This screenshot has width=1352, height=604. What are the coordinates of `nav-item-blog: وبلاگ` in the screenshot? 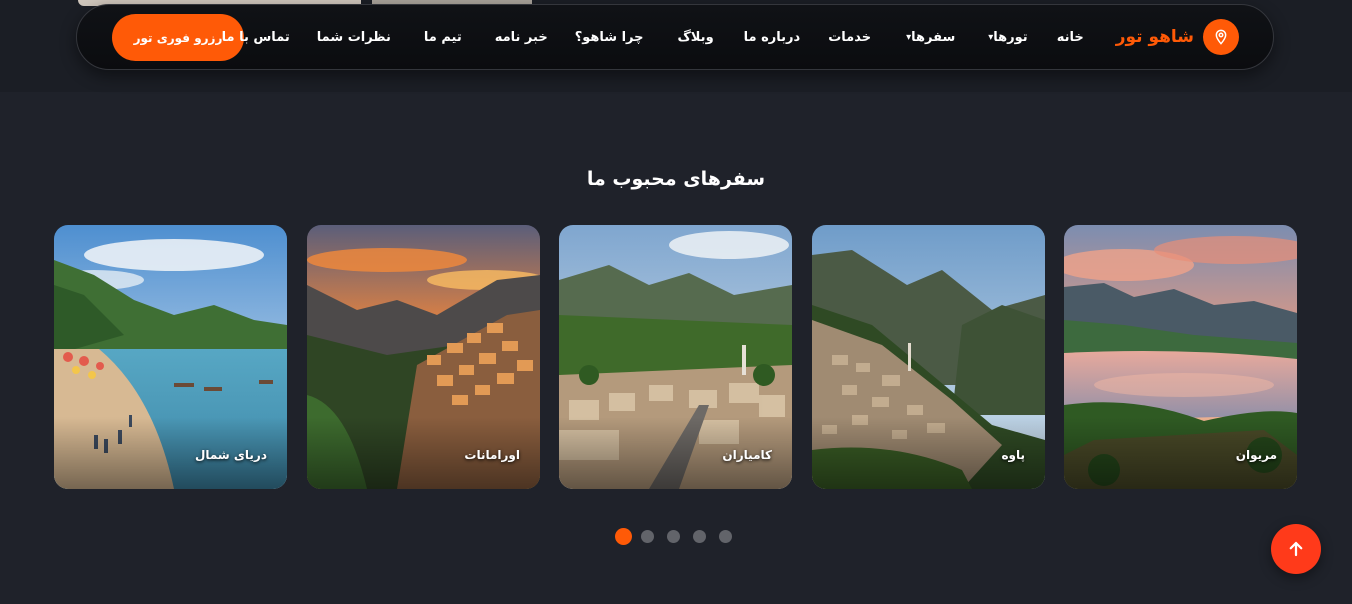 It's located at (696, 37).